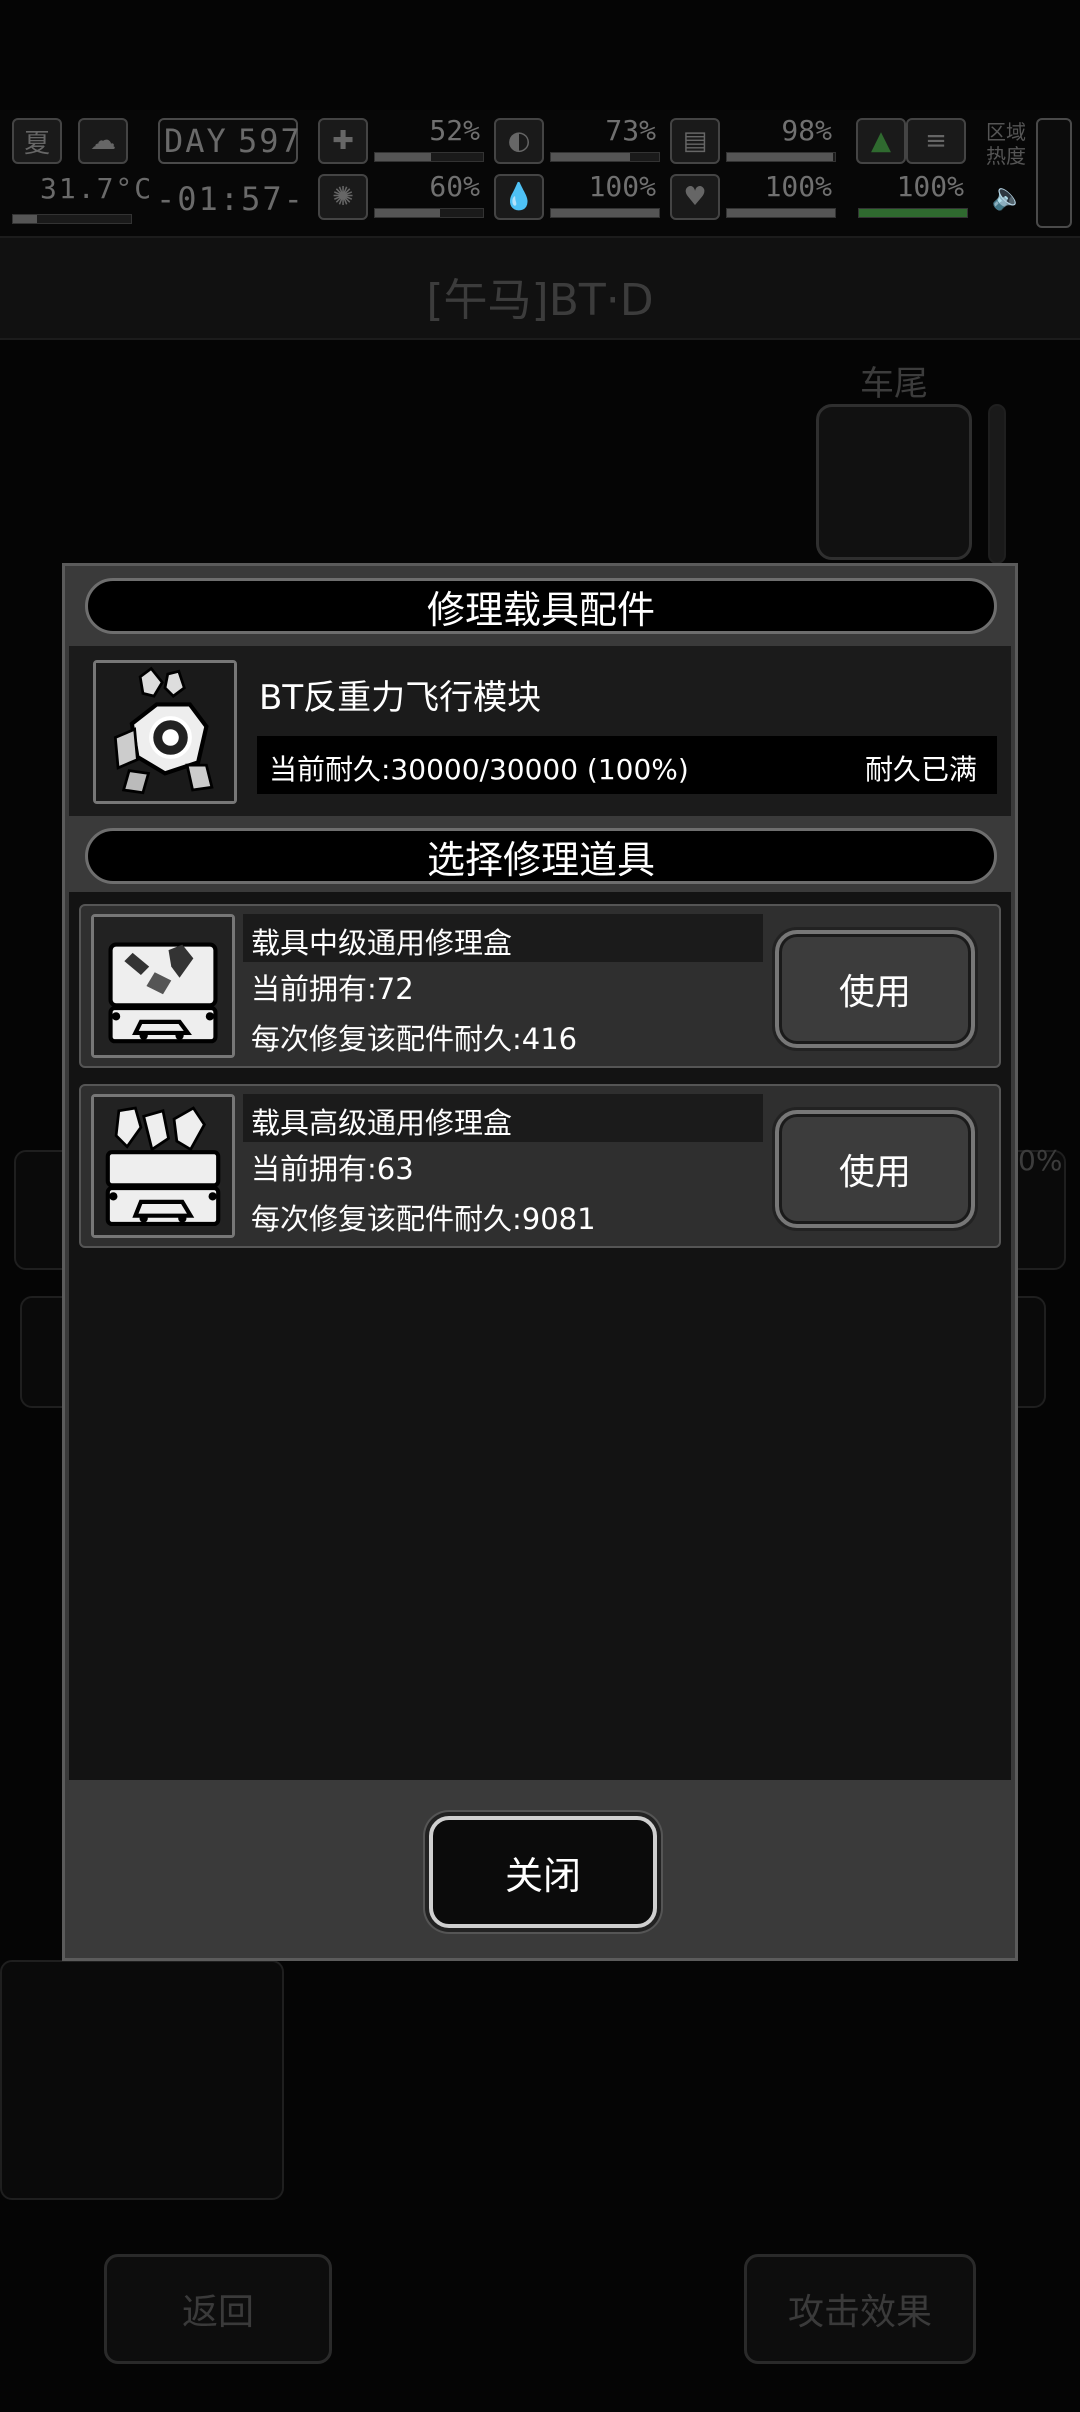 This screenshot has width=1080, height=2412. What do you see at coordinates (540, 300) in the screenshot?
I see `vehicle-title: [午马]BT·D` at bounding box center [540, 300].